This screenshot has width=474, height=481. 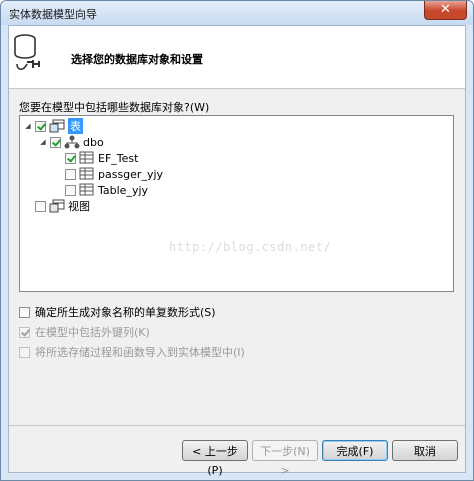 I want to click on tree-node-ef-test: EF_Test, so click(x=101, y=158).